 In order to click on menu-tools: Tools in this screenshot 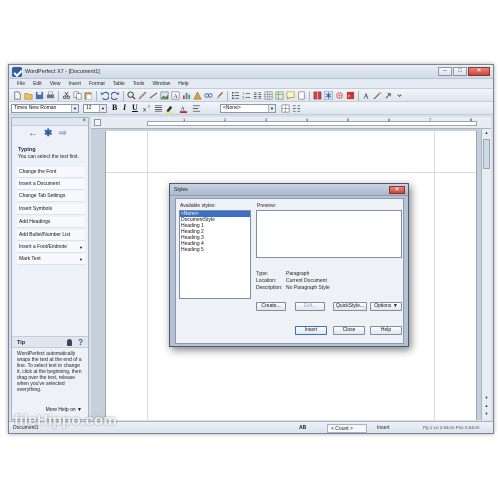, I will do `click(139, 84)`.